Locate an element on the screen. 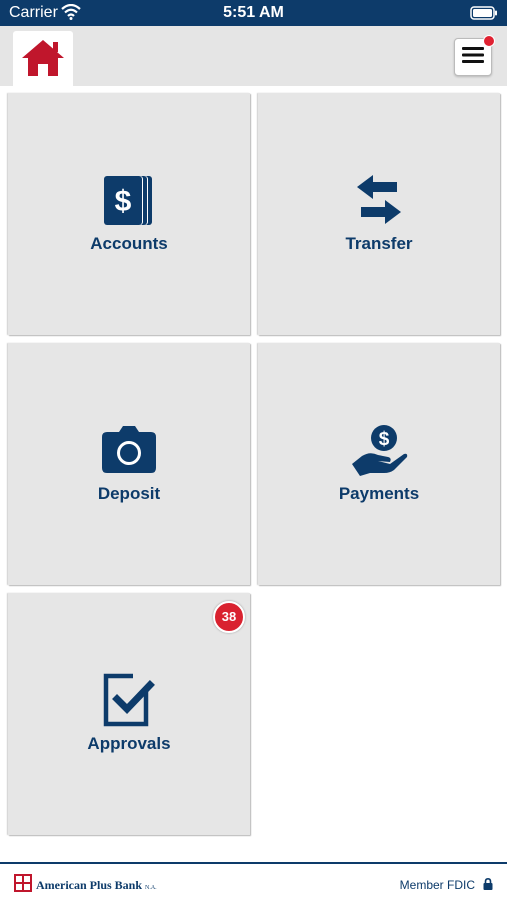 Image resolution: width=507 pixels, height=902 pixels. footer: American Plus Bank N.A. Member FDIC is located at coordinates (253, 882).